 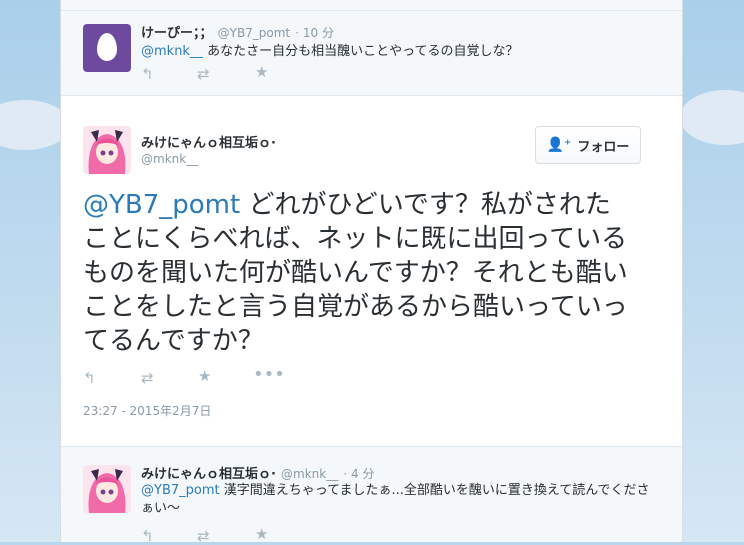 I want to click on tweet-text: @mknk__ あなたさー自分も相当醜いことやってるの自覚しな？, so click(x=329, y=49).